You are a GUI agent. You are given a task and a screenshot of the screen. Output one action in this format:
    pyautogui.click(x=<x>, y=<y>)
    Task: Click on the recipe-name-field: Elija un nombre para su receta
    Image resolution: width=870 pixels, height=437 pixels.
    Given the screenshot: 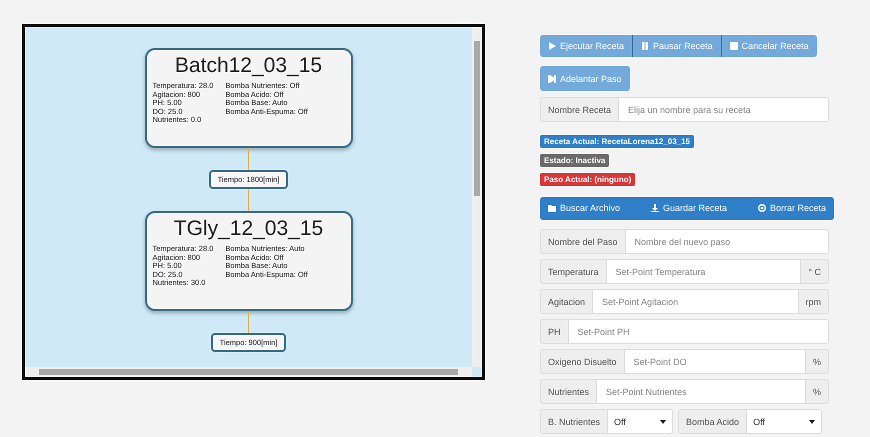 What is the action you would take?
    pyautogui.click(x=724, y=109)
    